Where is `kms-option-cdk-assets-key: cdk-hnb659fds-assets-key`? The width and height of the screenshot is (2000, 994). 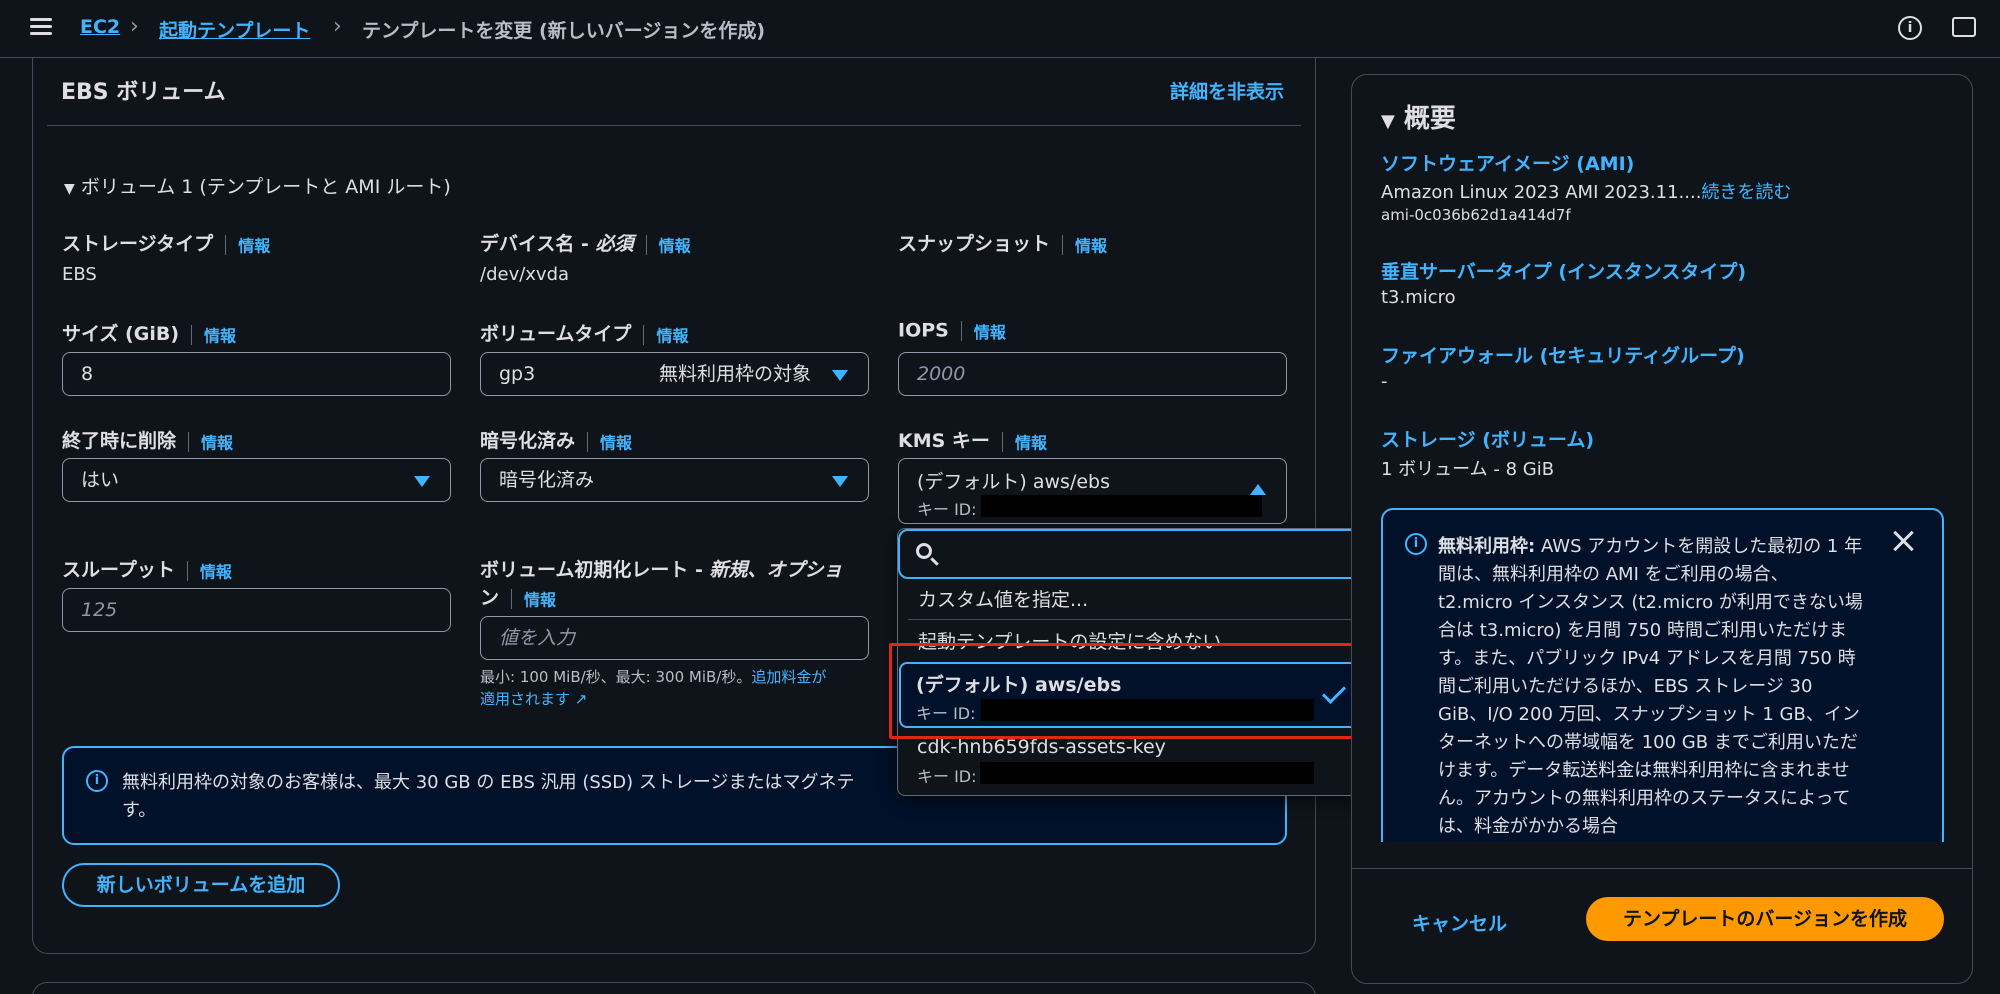
kms-option-cdk-assets-key: cdk-hnb659fds-assets-key is located at coordinates (1041, 747).